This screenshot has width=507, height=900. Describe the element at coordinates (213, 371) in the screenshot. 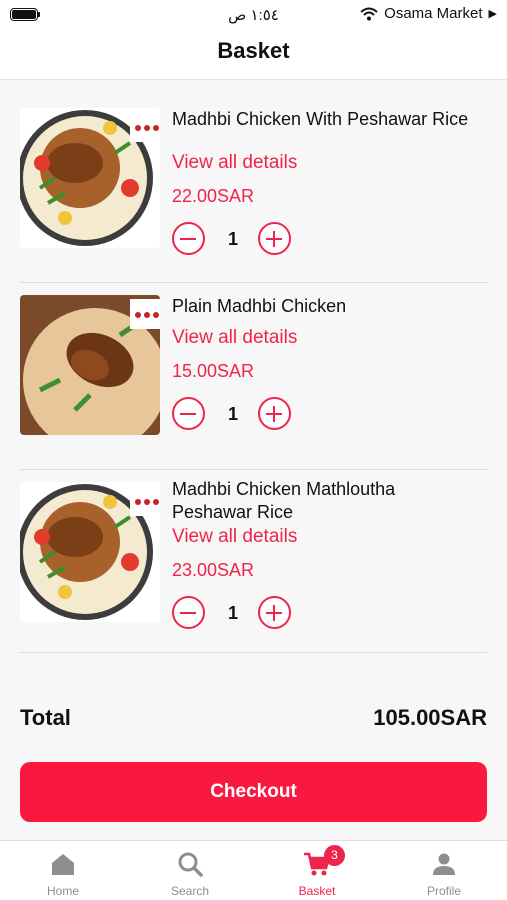

I see `product-price: 15.00SAR` at that location.